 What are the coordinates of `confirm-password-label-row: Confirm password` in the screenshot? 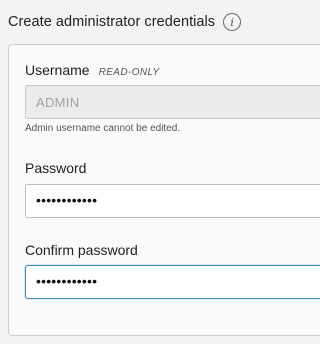 It's located at (81, 250).